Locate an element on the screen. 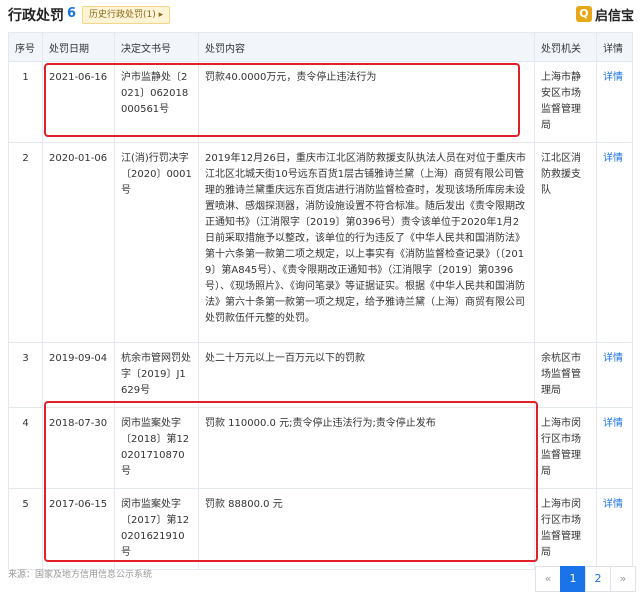  section-header: 行政处罚 6 历史行政处罚(1) ▸ Q 启信宝 is located at coordinates (320, 15).